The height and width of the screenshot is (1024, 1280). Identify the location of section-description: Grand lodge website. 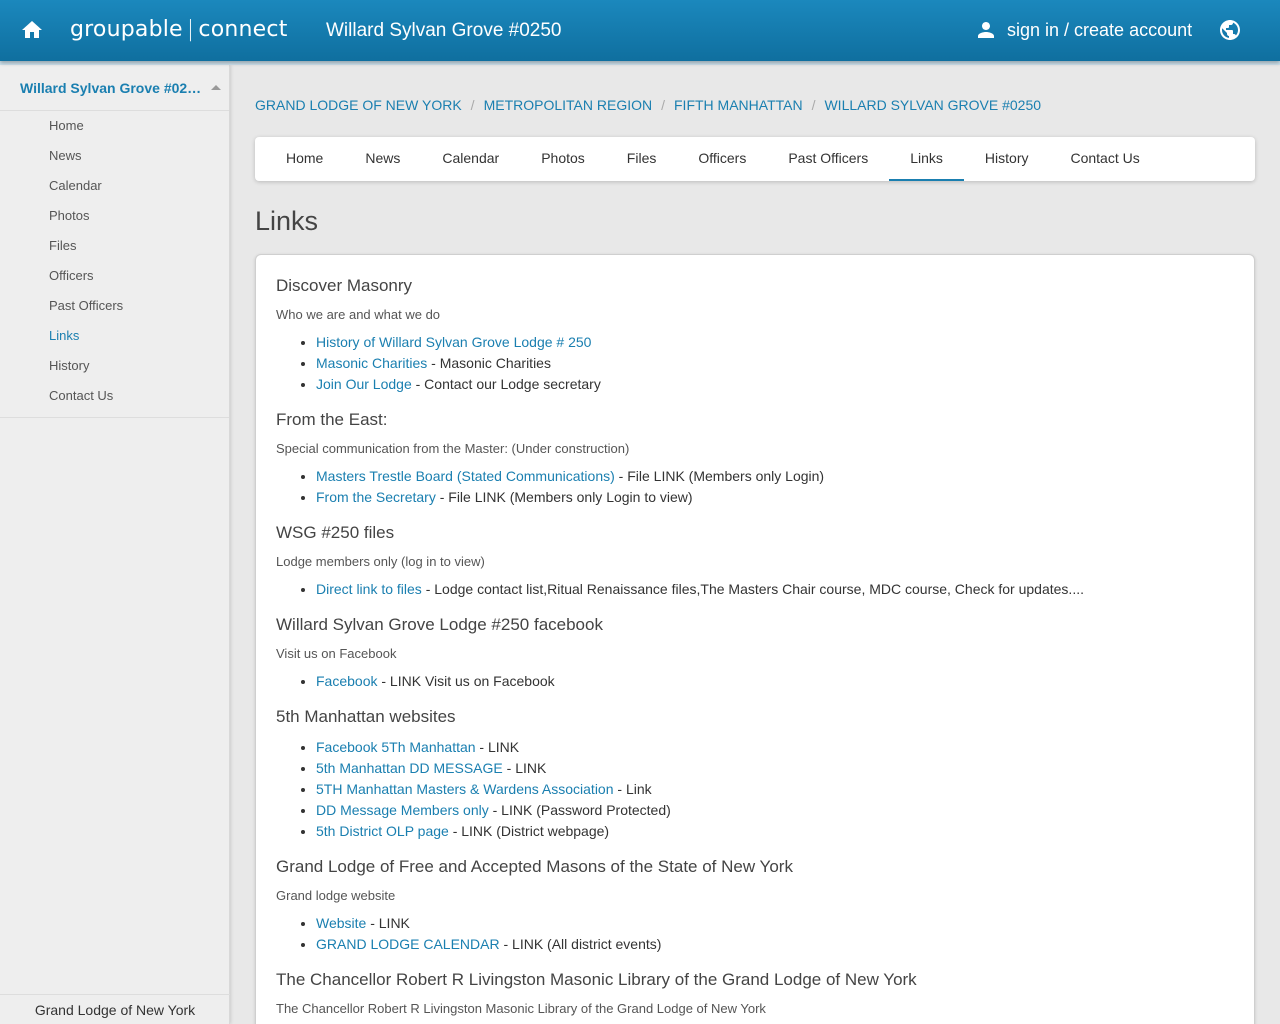
(336, 895).